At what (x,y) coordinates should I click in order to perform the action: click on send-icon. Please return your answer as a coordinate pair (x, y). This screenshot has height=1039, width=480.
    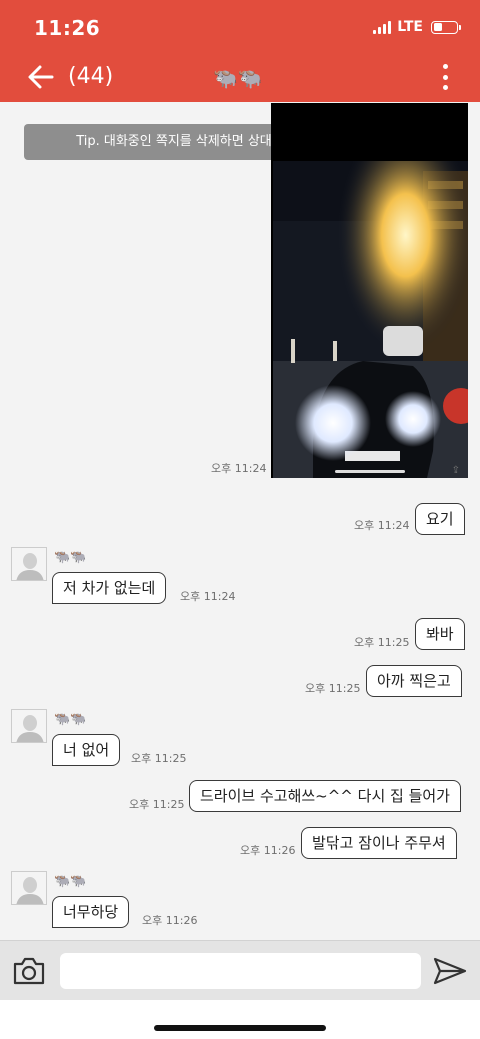
    Looking at the image, I should click on (450, 971).